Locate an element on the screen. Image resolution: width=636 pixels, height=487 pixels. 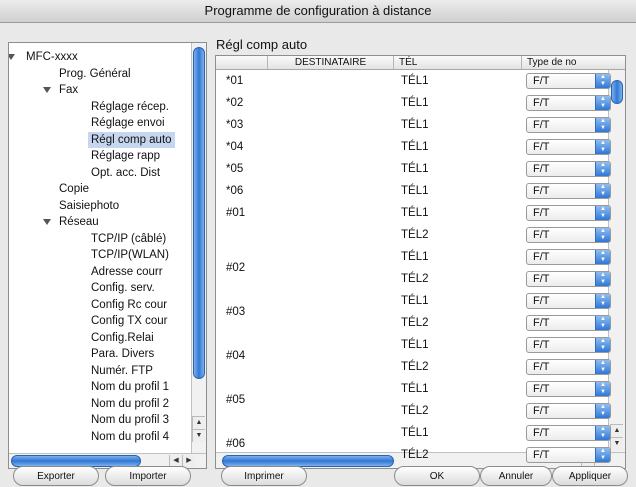
tree-item: Nom du profil 1 is located at coordinates (130, 387).